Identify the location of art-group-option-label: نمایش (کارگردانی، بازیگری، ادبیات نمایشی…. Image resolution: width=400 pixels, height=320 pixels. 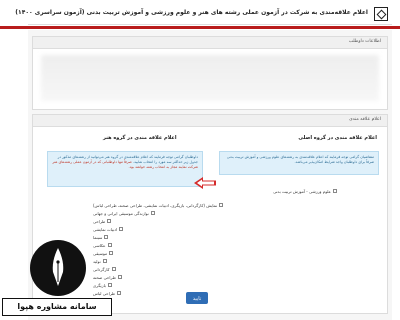
(155, 205).